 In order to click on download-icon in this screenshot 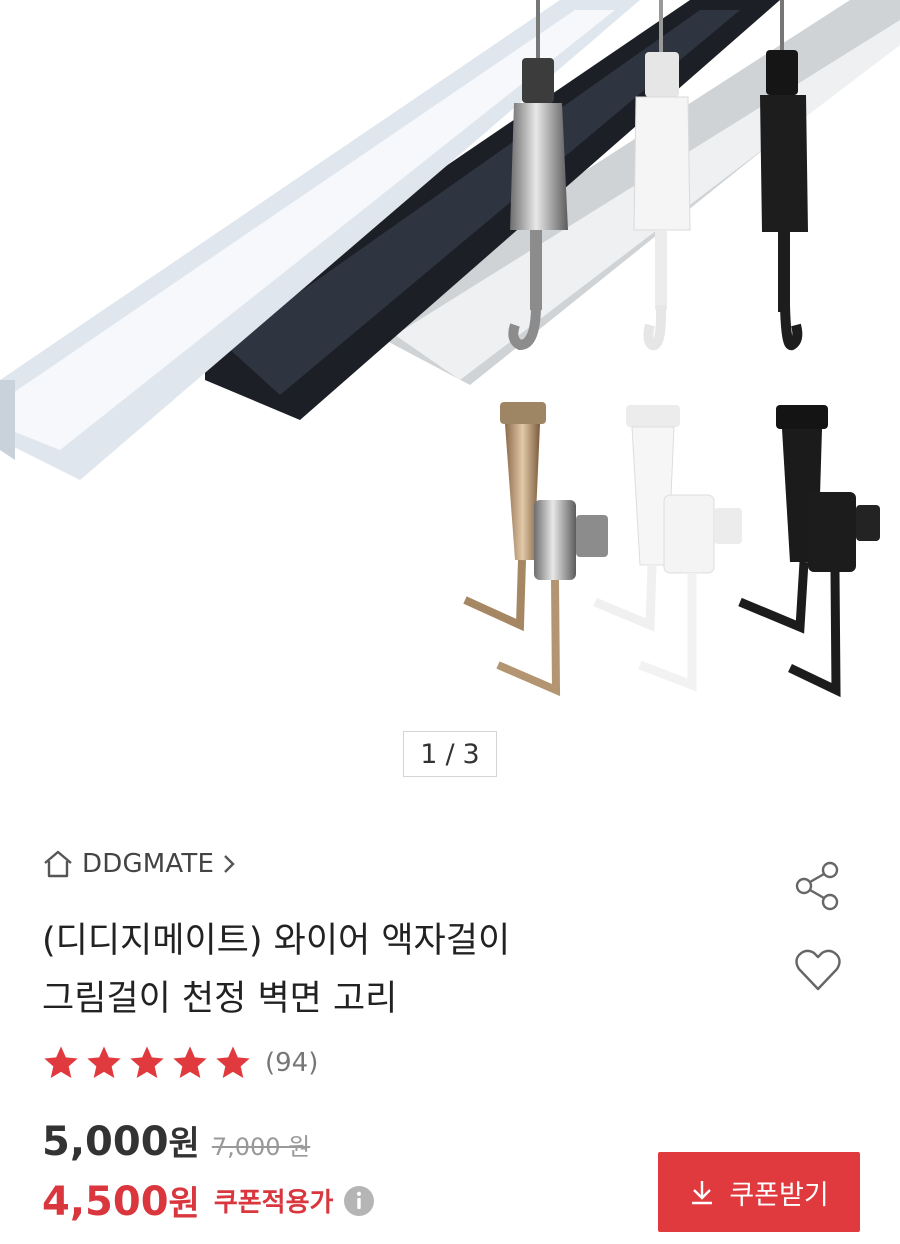, I will do `click(702, 1193)`.